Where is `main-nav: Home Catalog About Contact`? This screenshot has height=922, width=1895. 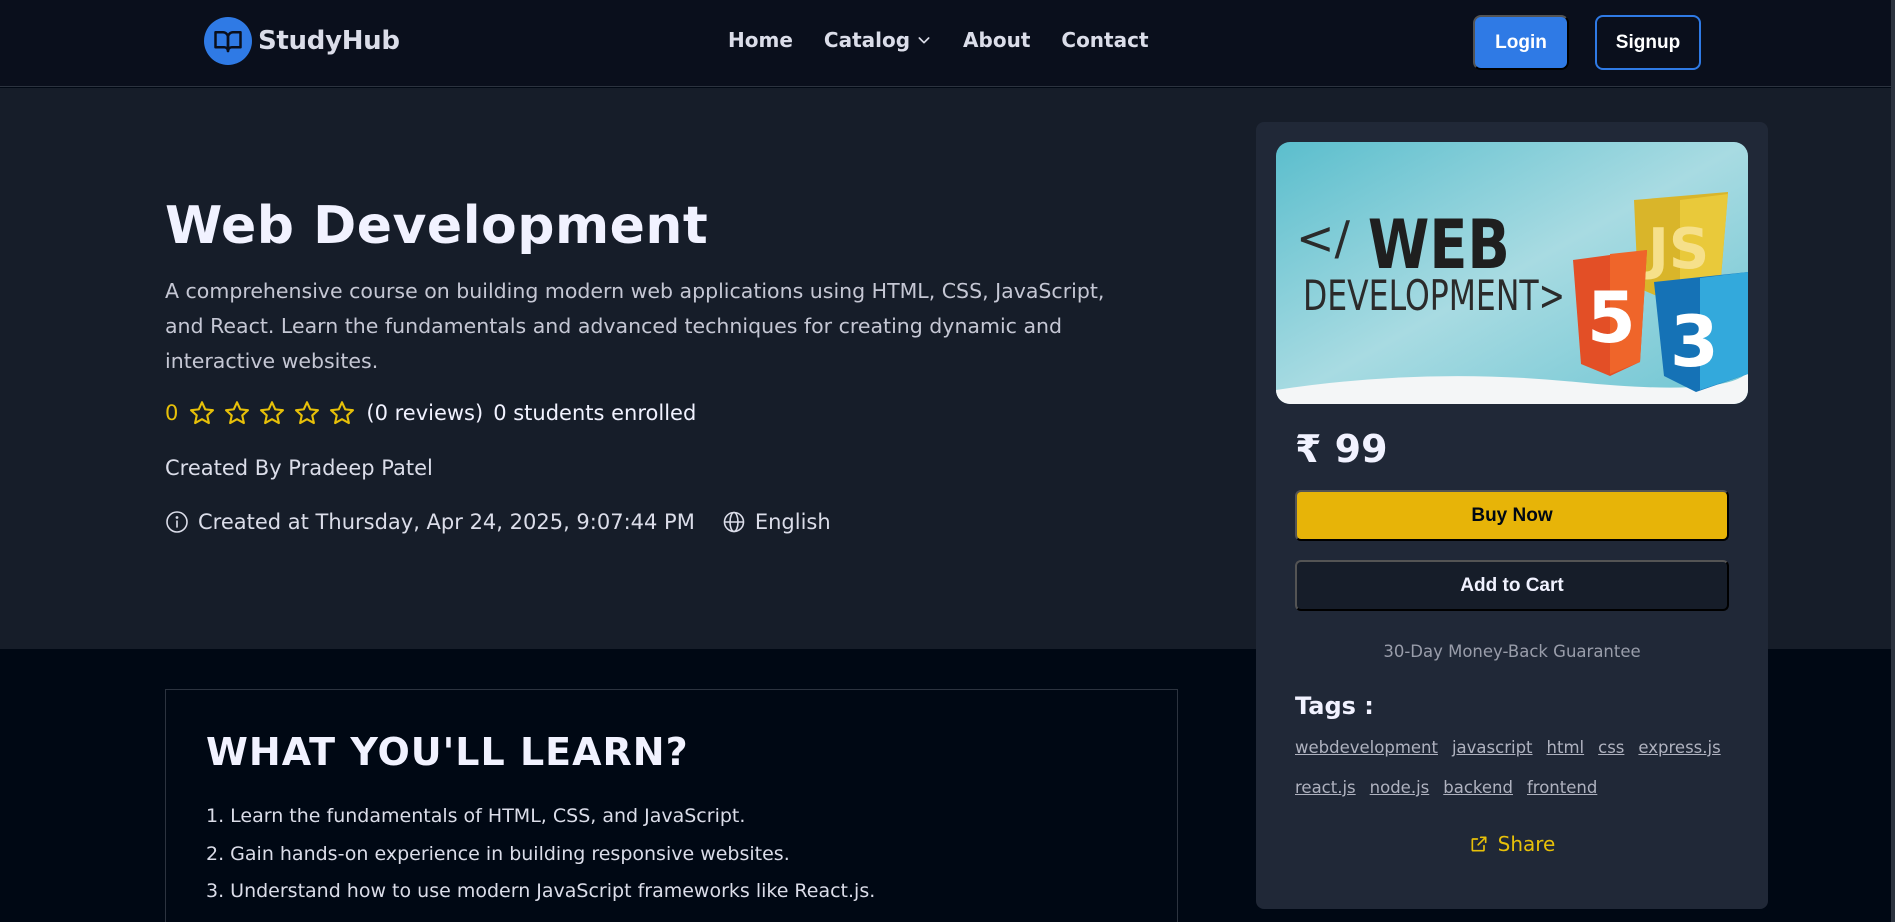 main-nav: Home Catalog About Contact is located at coordinates (938, 40).